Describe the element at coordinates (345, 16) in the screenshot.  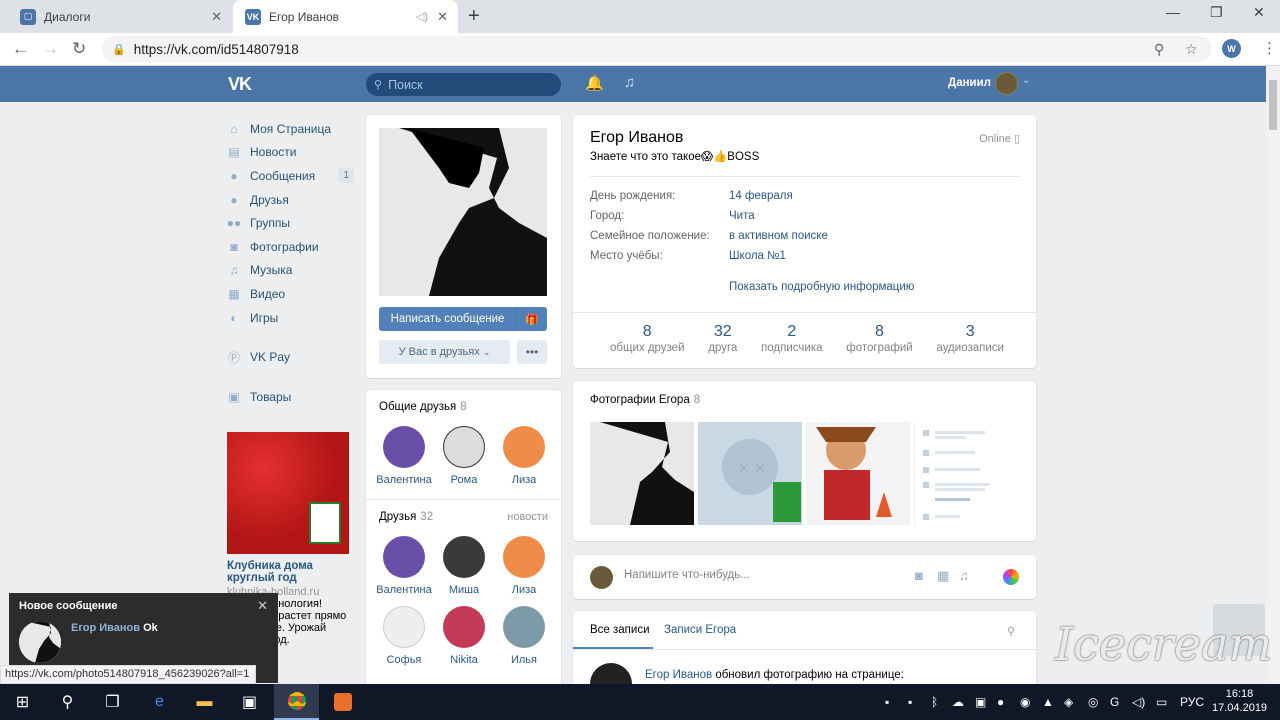
I see `tab-profile: VK Егор Иванов ◁) ✕` at that location.